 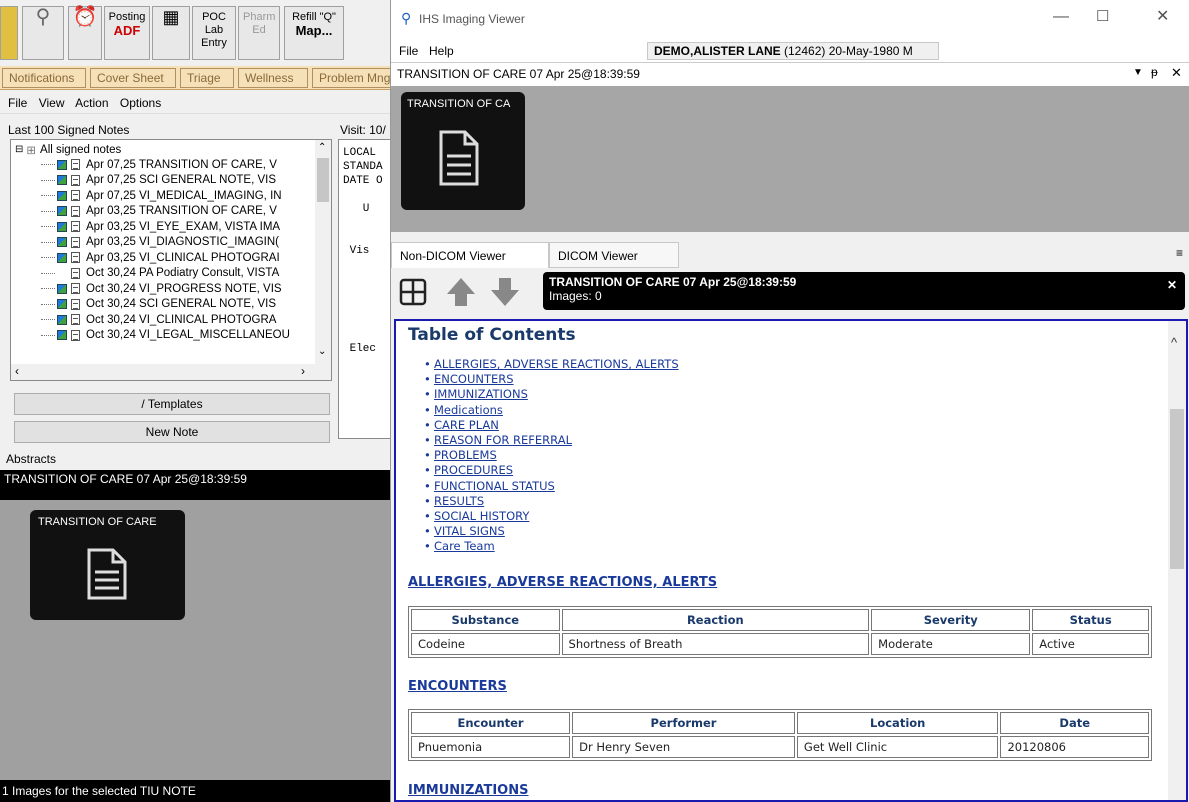 I want to click on toc-link: RESULTS, so click(x=551, y=501).